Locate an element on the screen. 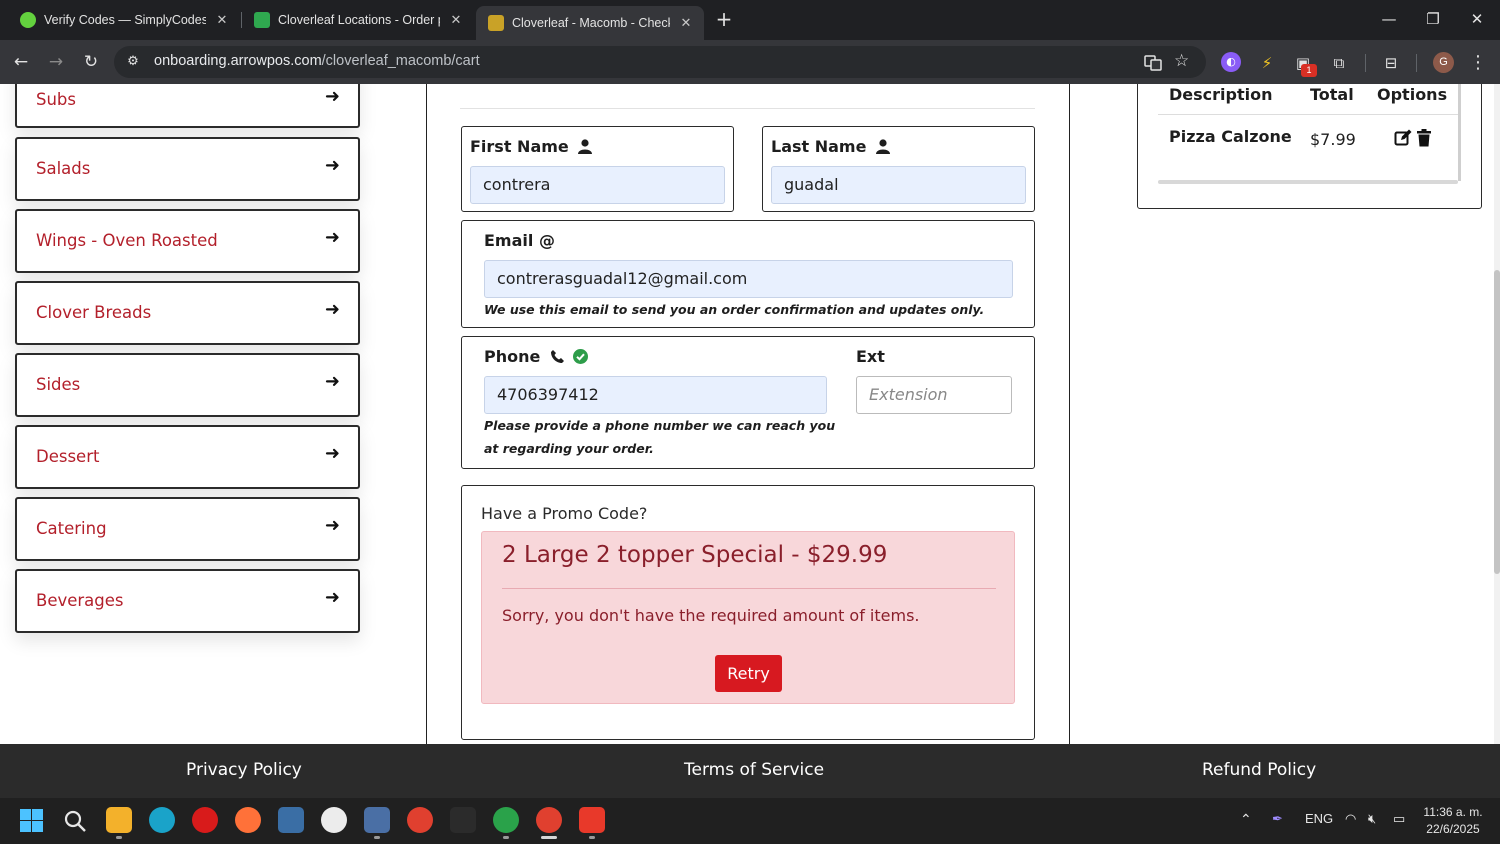  windows-start-icon is located at coordinates (31, 820).